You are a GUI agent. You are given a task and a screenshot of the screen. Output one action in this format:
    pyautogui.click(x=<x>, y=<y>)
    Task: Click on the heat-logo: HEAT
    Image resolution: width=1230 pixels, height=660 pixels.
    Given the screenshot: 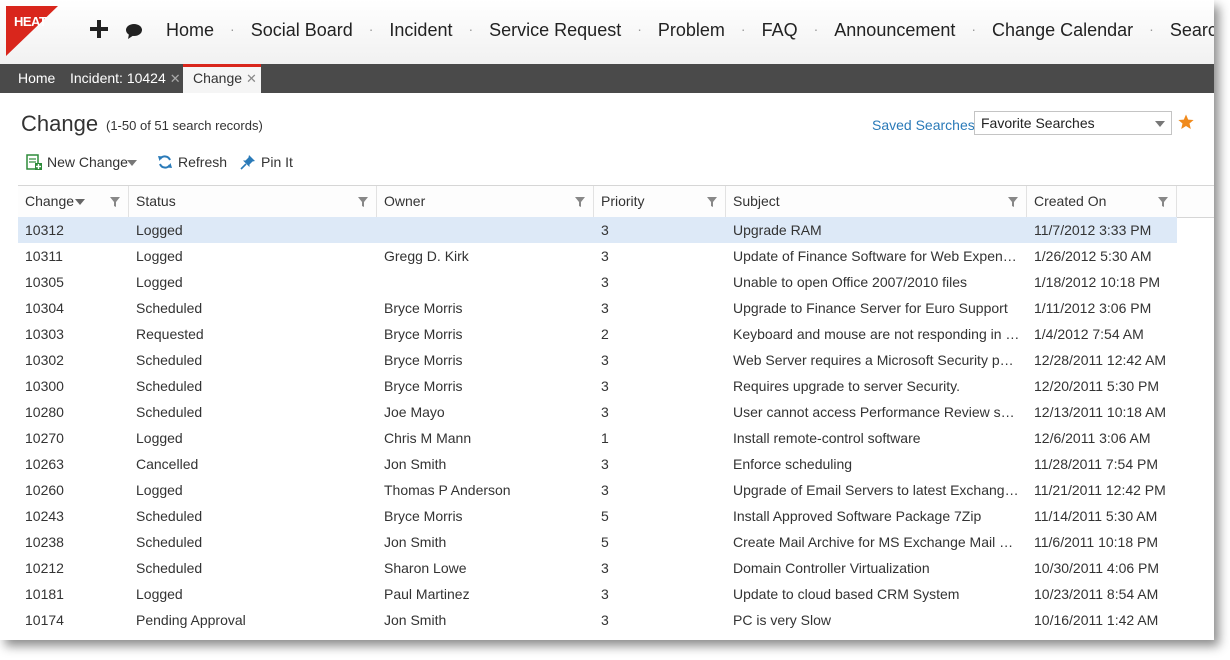 What is the action you would take?
    pyautogui.click(x=32, y=32)
    